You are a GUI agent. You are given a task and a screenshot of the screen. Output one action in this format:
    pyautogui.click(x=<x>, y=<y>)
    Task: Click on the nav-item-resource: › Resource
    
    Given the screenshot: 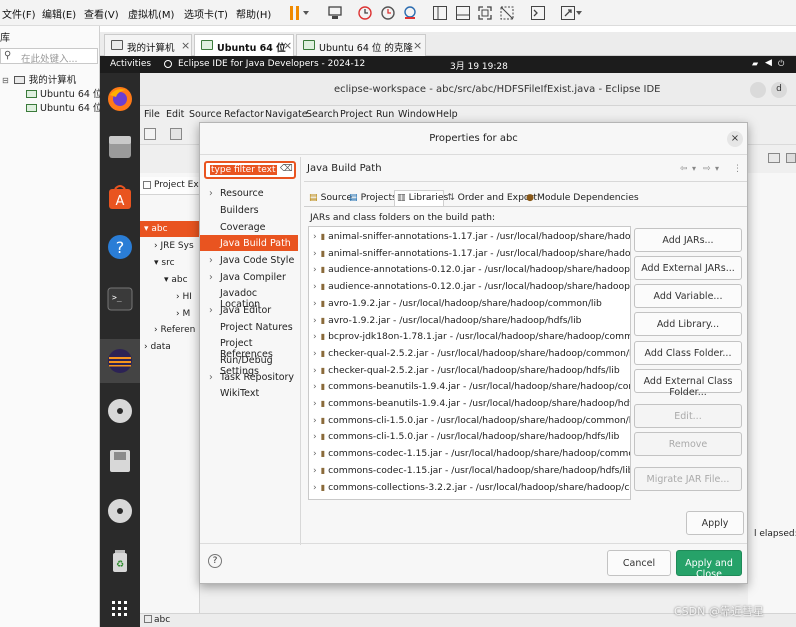 What is the action you would take?
    pyautogui.click(x=236, y=193)
    